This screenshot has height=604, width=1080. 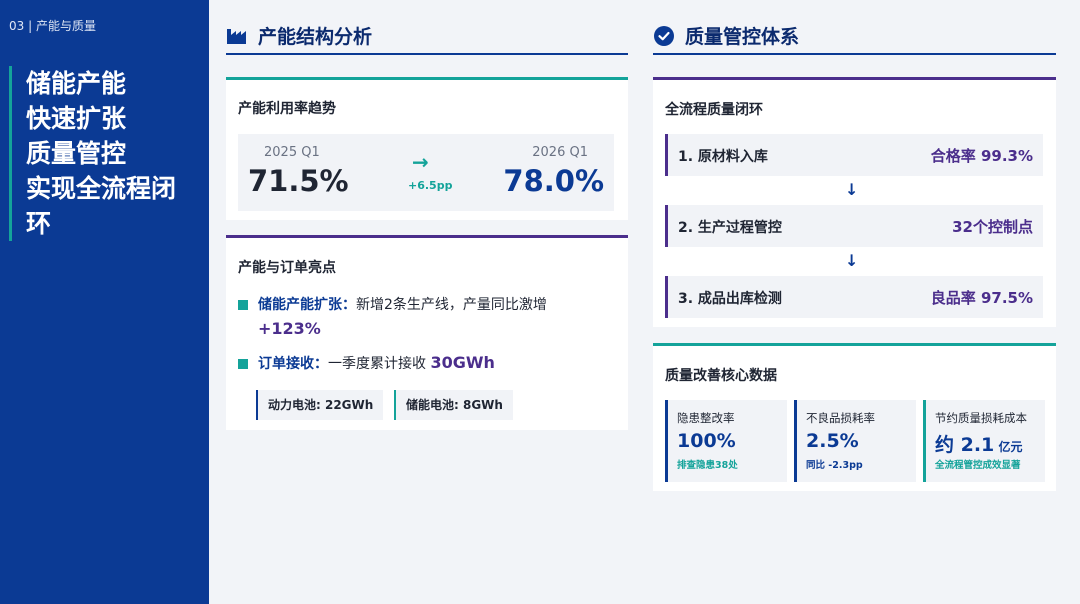 I want to click on hero-line-1: 储能产能, so click(x=76, y=83).